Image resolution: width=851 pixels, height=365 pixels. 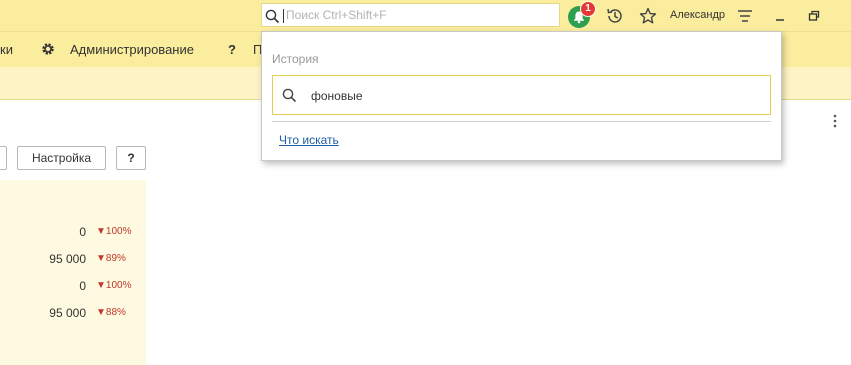 What do you see at coordinates (232, 49) in the screenshot?
I see `menu-item-help: ?` at bounding box center [232, 49].